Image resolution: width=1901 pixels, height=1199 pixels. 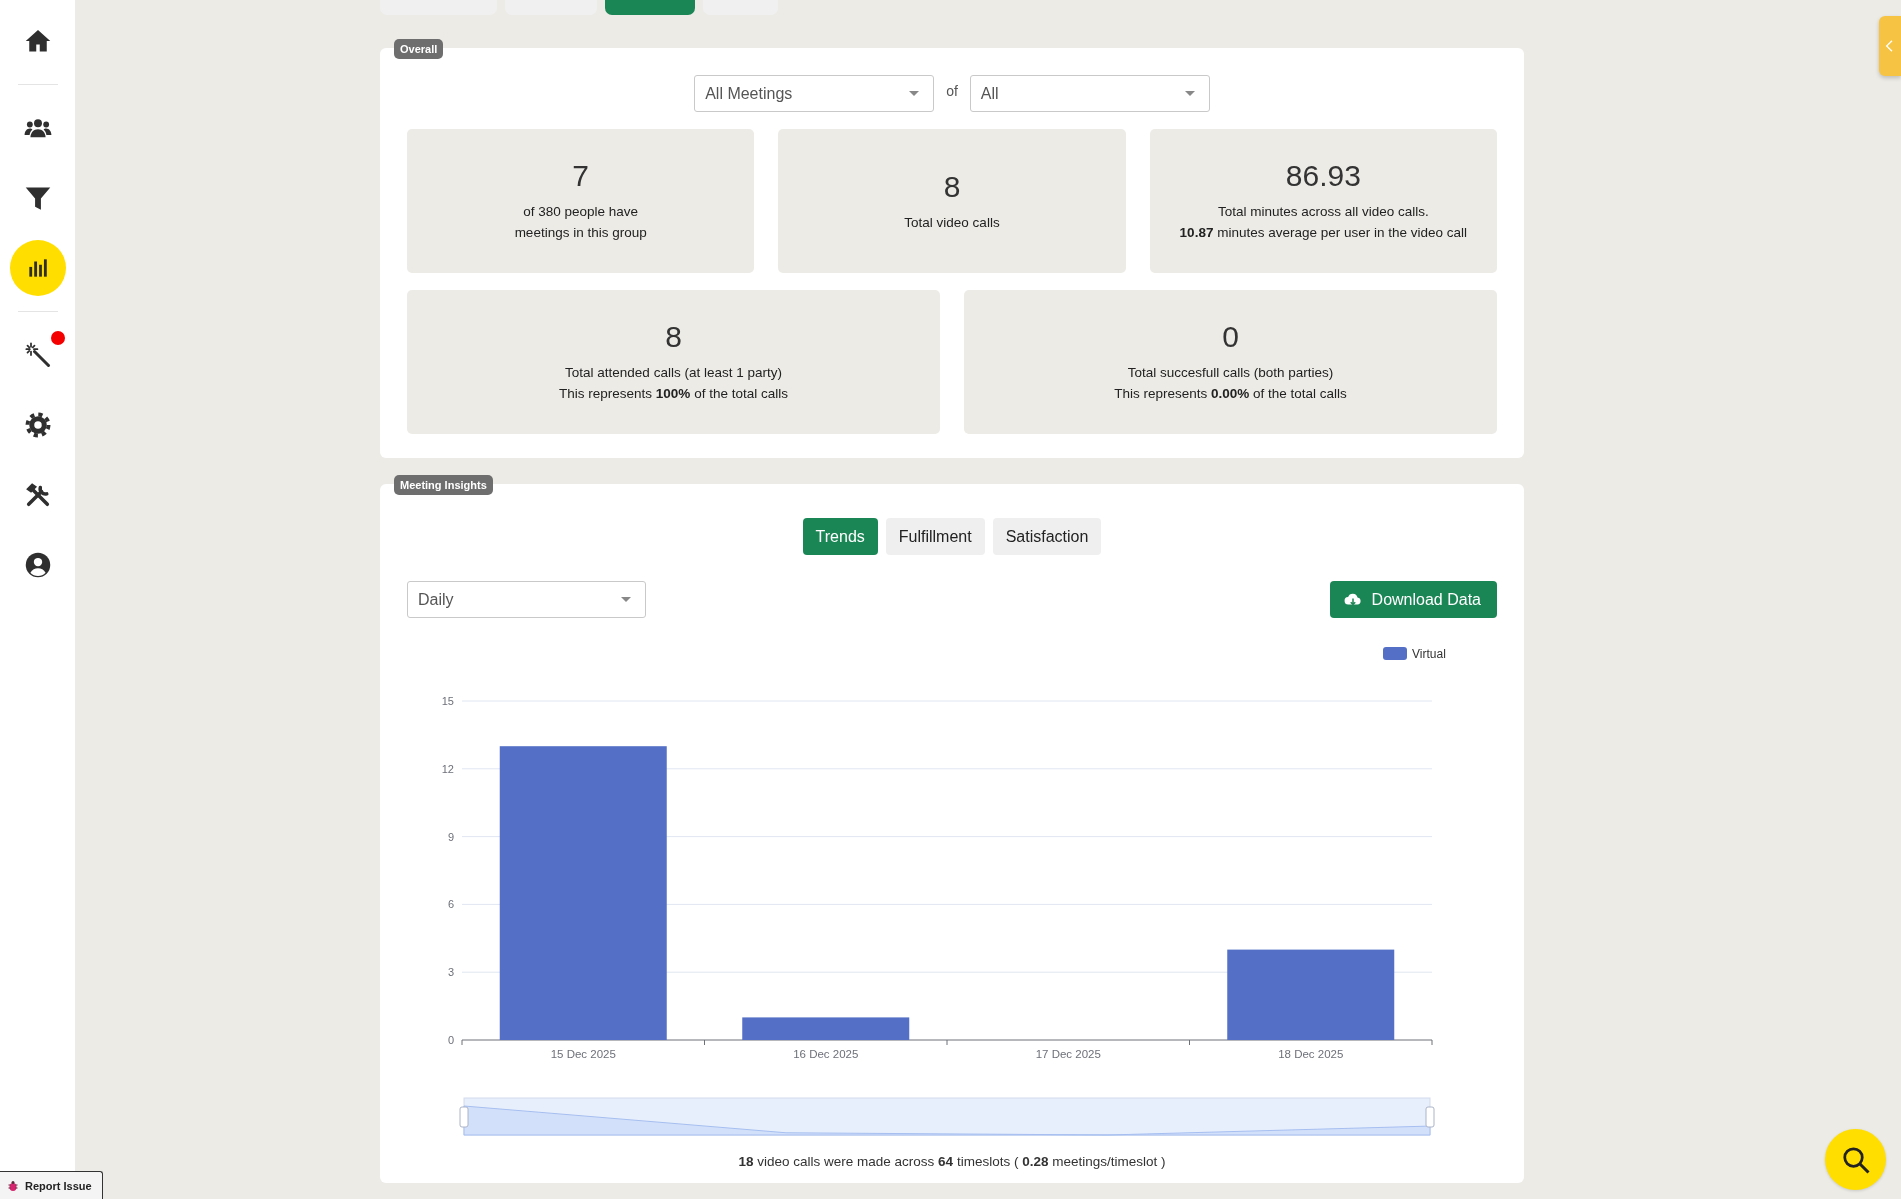 I want to click on stat-description: Total minutes across all video calls., so click(x=1323, y=212).